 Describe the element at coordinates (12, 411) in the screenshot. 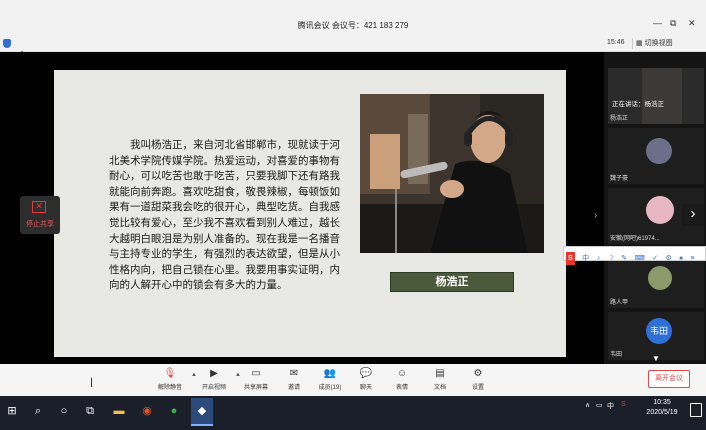

I see `windows-start-icon: ⊞` at that location.